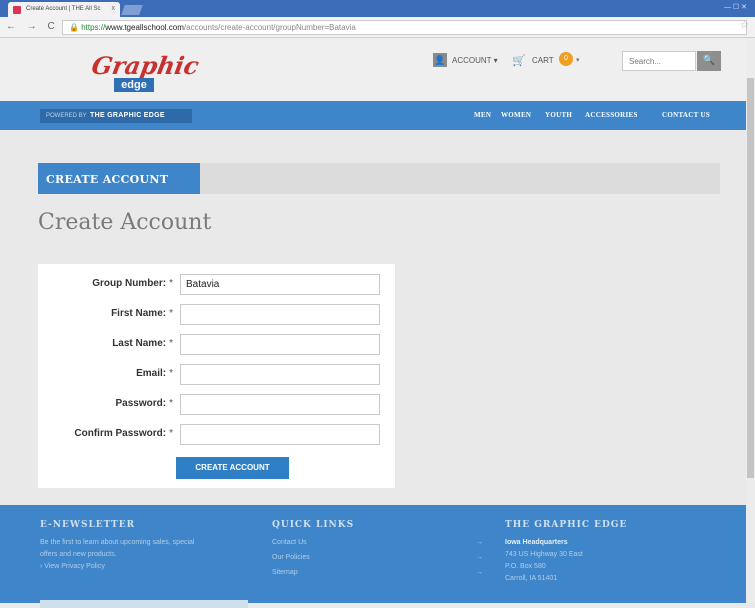  Describe the element at coordinates (154, 373) in the screenshot. I see `email-label: Email: *` at that location.